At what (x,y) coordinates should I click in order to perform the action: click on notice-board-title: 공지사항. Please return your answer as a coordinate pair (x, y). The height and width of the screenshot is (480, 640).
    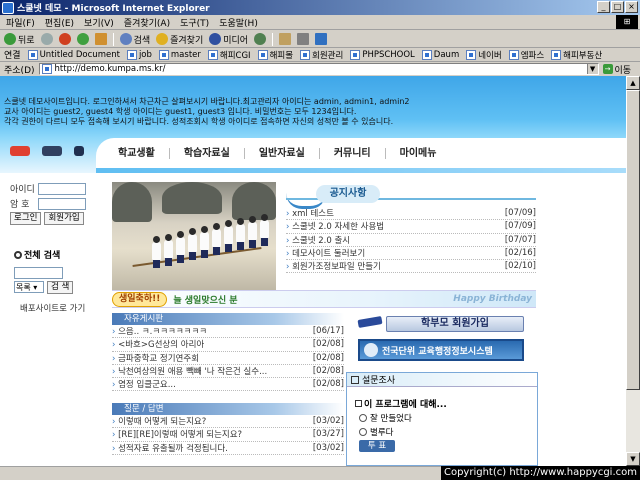
    Looking at the image, I should click on (348, 194).